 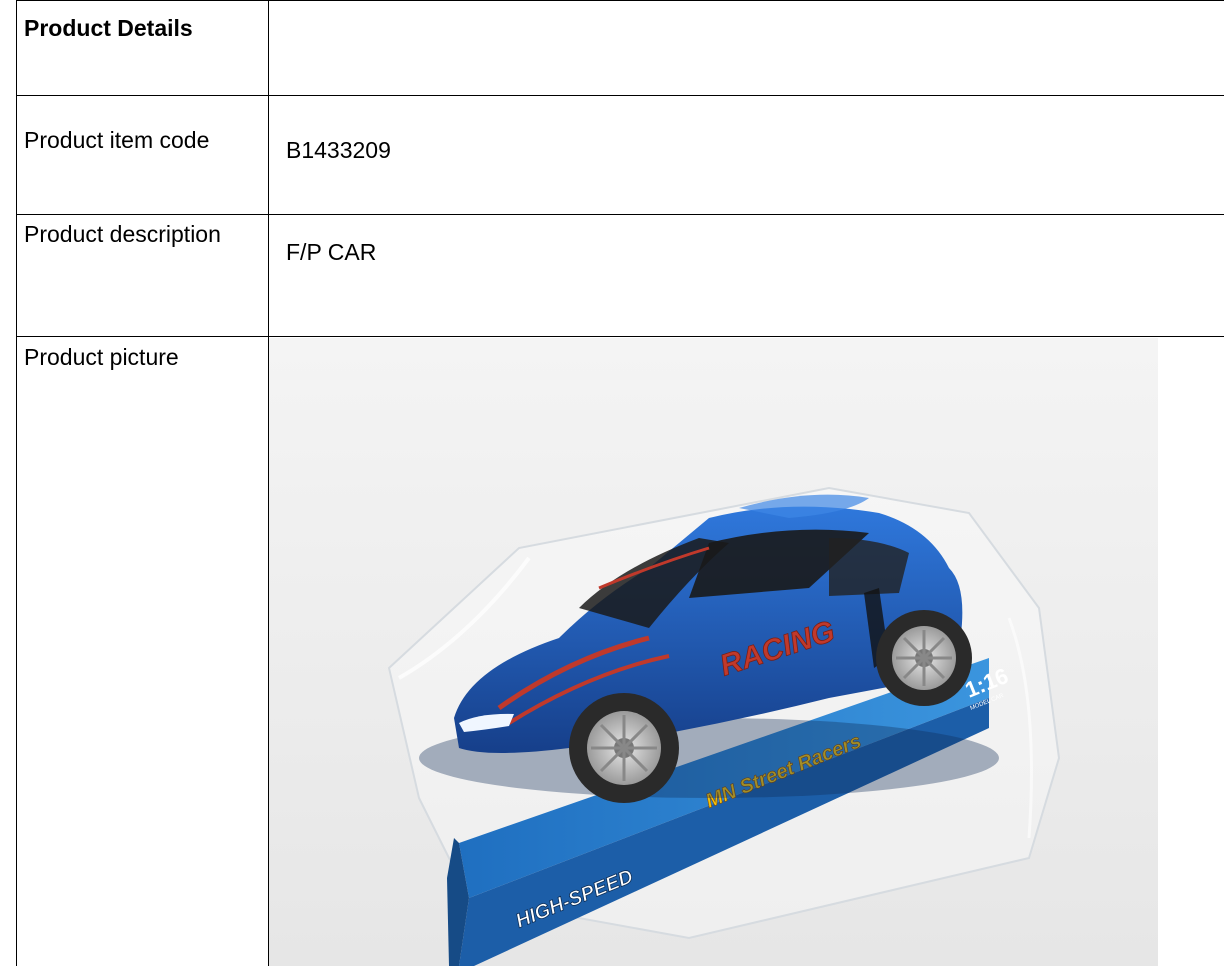 I want to click on table-border-top, so click(x=620, y=0).